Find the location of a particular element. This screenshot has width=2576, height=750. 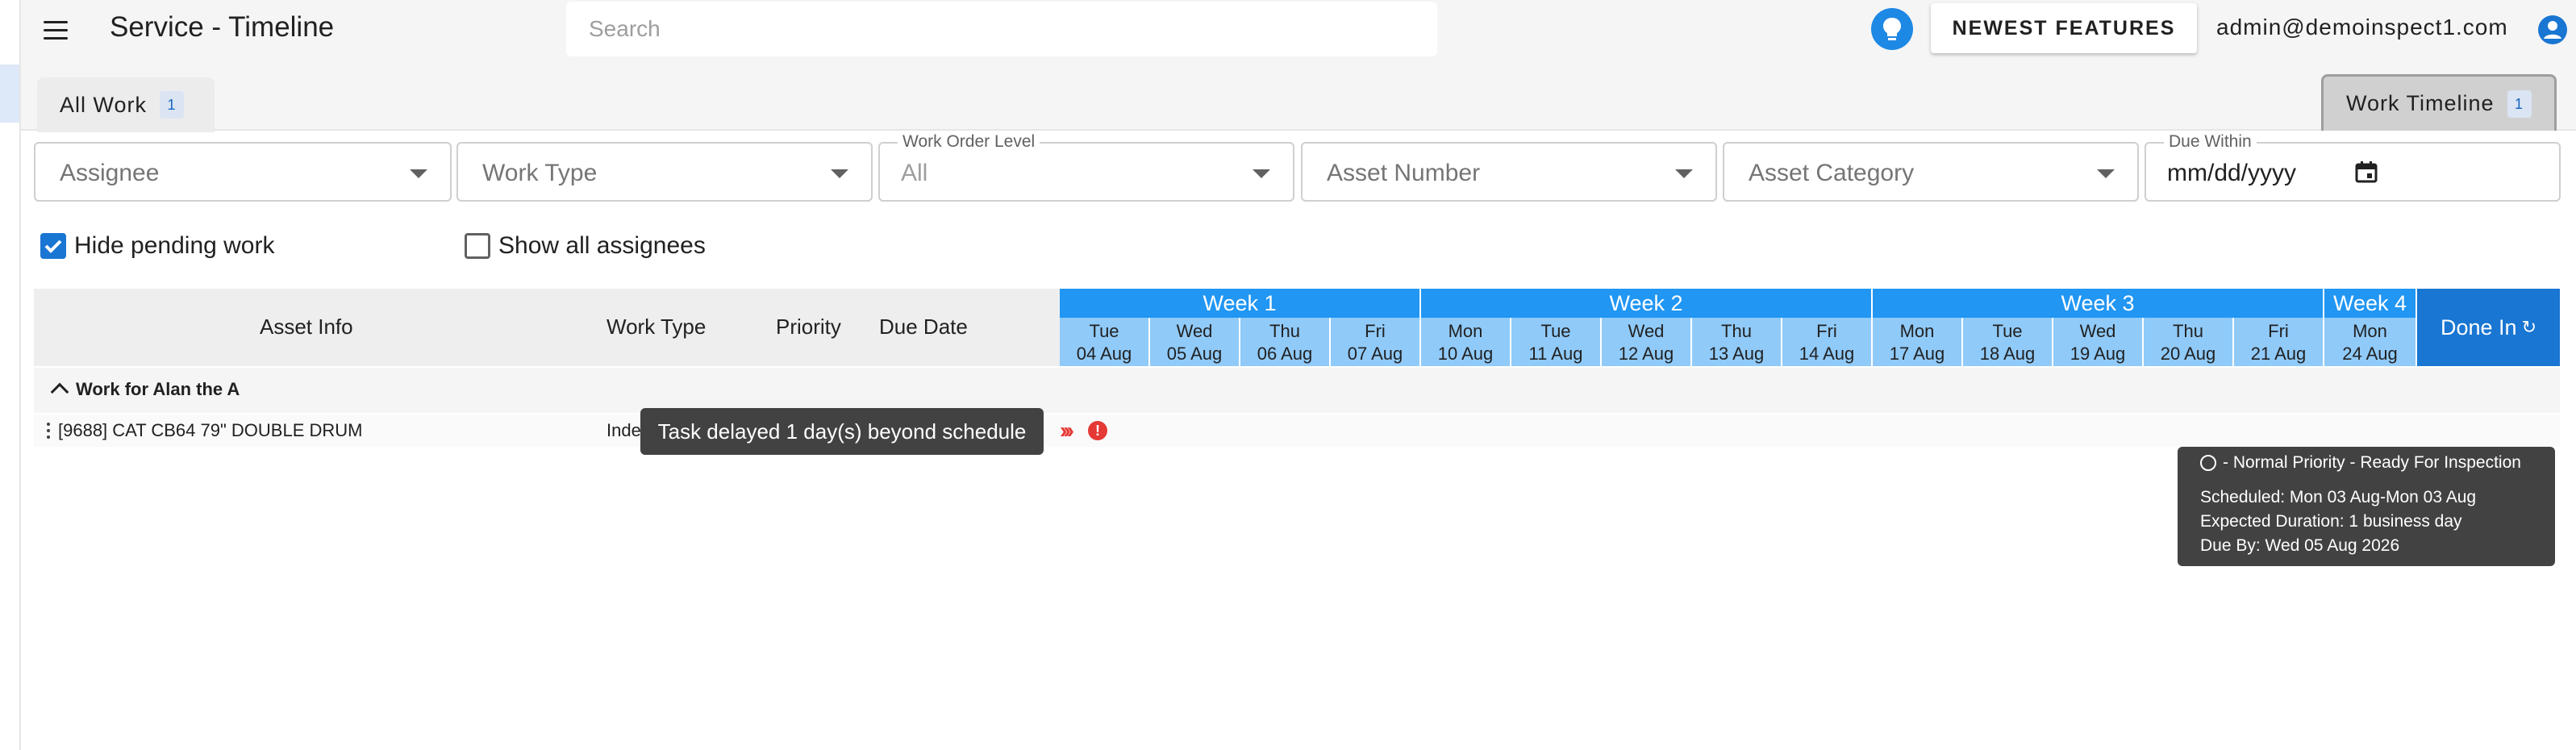

calendar-icon is located at coordinates (2366, 172).